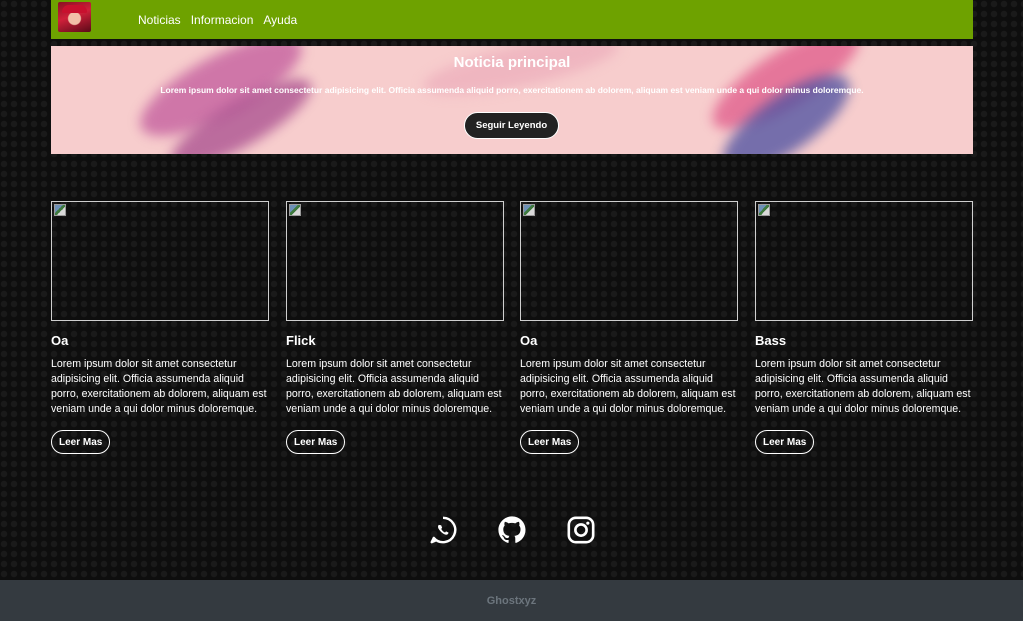  I want to click on social-links, so click(511, 532).